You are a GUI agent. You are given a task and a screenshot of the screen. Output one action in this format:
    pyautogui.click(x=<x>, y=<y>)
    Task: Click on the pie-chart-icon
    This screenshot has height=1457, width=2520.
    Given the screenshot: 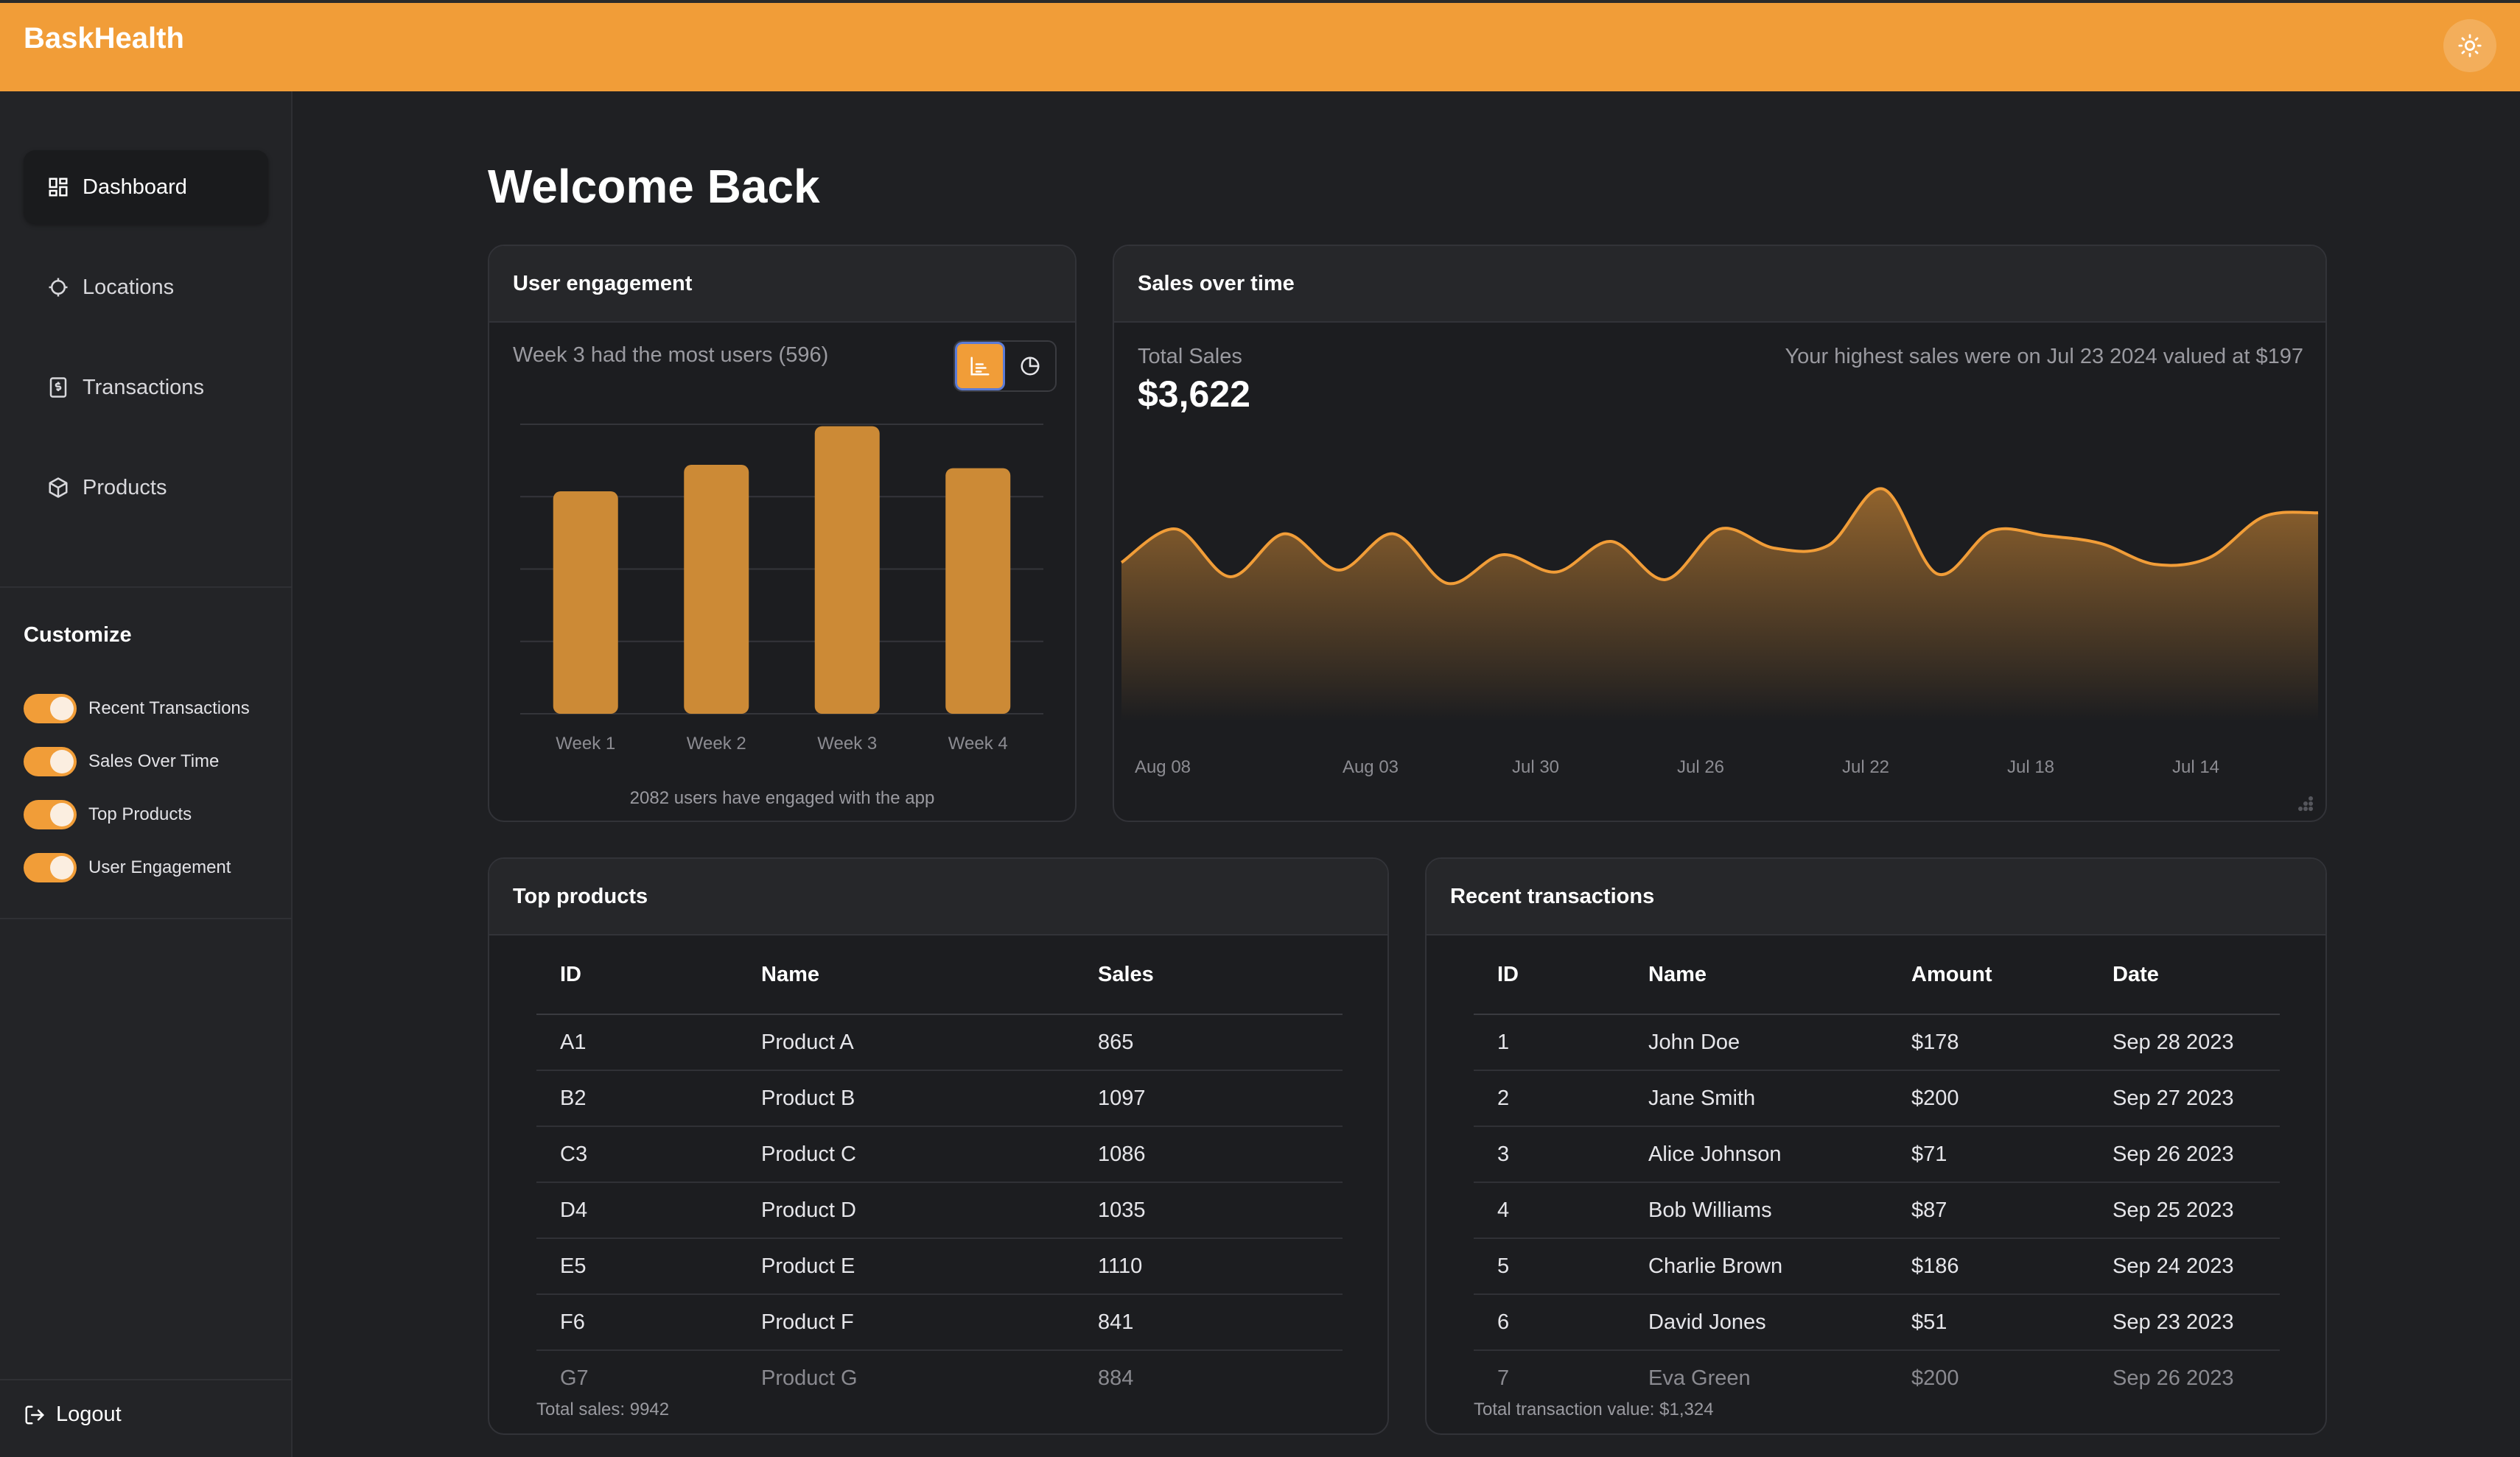 What is the action you would take?
    pyautogui.click(x=1030, y=366)
    